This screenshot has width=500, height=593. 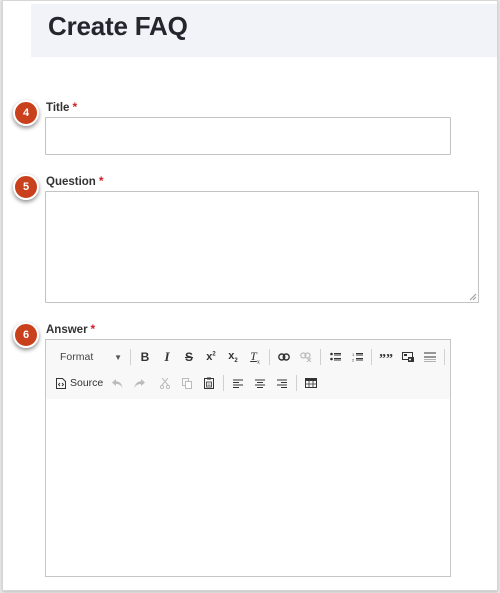 I want to click on bulleted-list-button, so click(x=335, y=357).